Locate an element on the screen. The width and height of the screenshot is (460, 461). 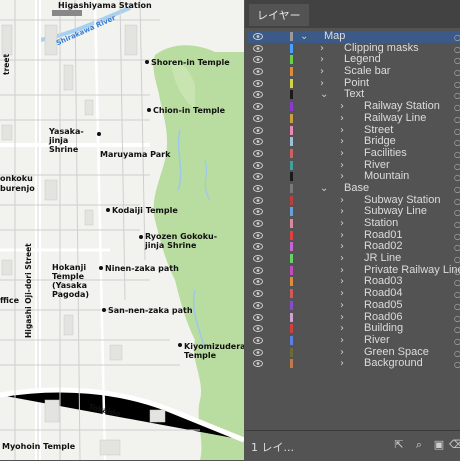
layer-row: › Scale bar ○ is located at coordinates (354, 71).